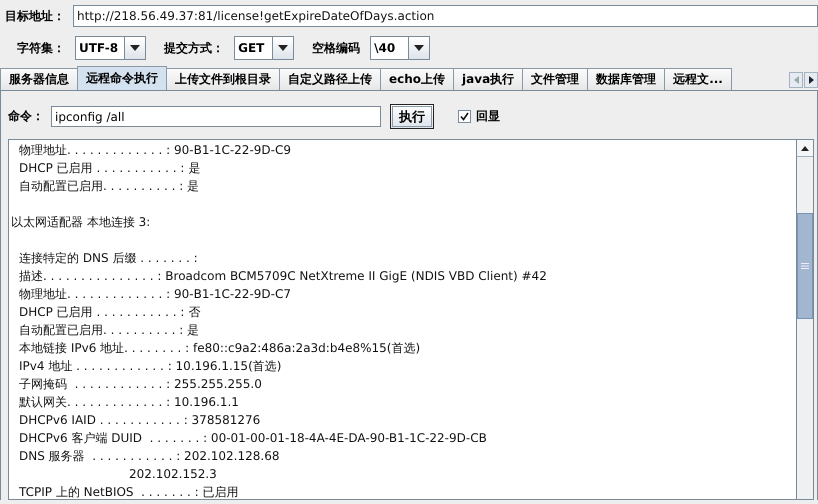  Describe the element at coordinates (283, 276) in the screenshot. I see `output-line: 描述. . . . . . . . . . . . . . . : Broadcom BCM5709C NetXtreme II GigE (NDIS VBD Client) #42` at that location.